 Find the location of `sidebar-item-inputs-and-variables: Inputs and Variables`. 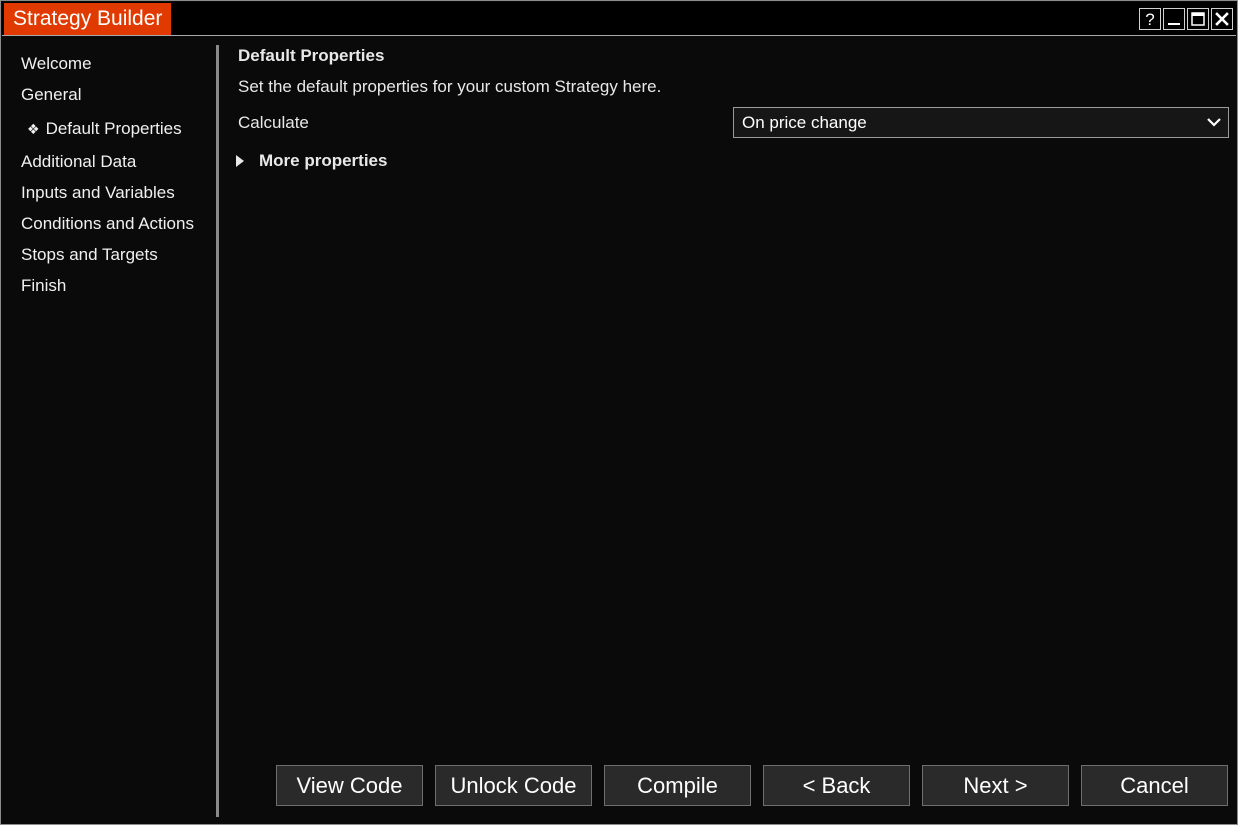

sidebar-item-inputs-and-variables: Inputs and Variables is located at coordinates (98, 193).